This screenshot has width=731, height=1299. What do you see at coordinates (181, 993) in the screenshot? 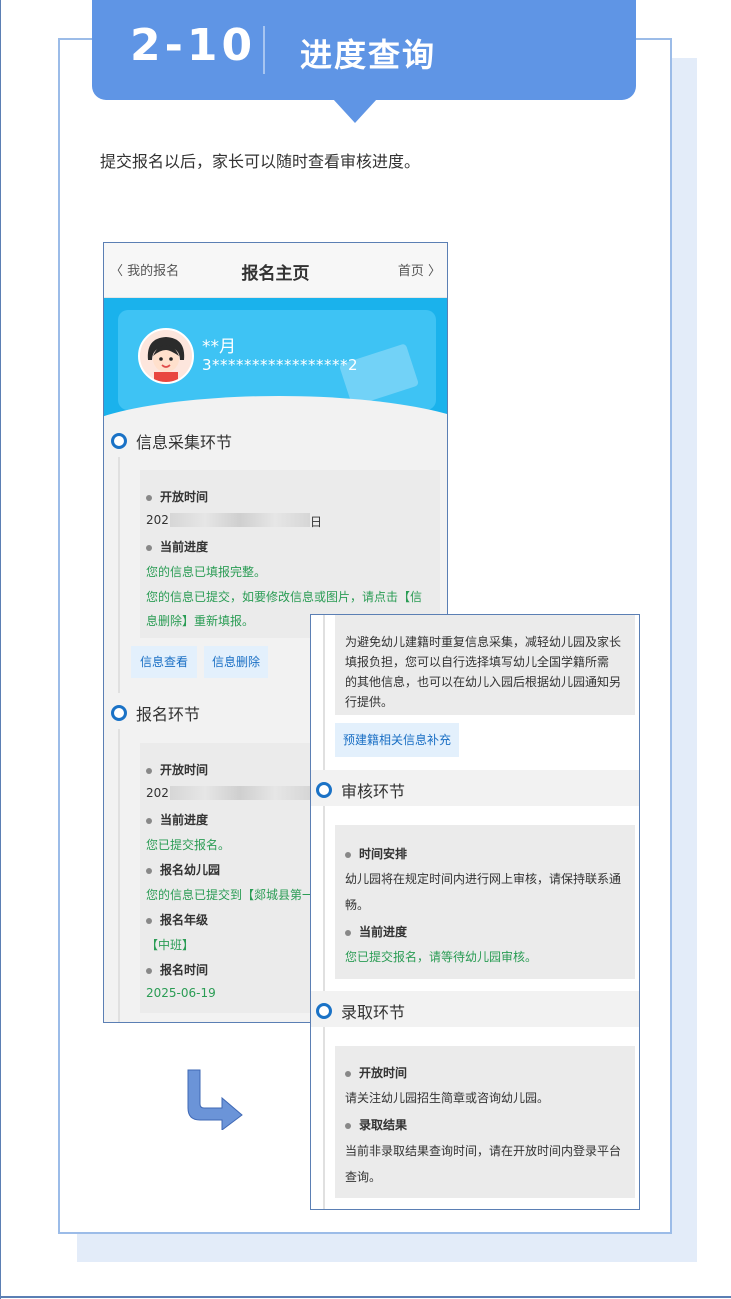
I see `registration-time-value: 2025-06-19` at bounding box center [181, 993].